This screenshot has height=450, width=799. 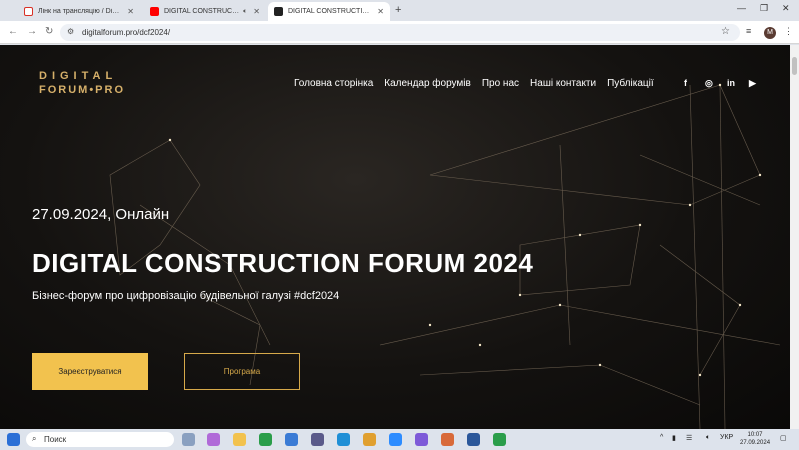 What do you see at coordinates (245, 12) in the screenshot?
I see `speaker-icon: 🔈︎` at bounding box center [245, 12].